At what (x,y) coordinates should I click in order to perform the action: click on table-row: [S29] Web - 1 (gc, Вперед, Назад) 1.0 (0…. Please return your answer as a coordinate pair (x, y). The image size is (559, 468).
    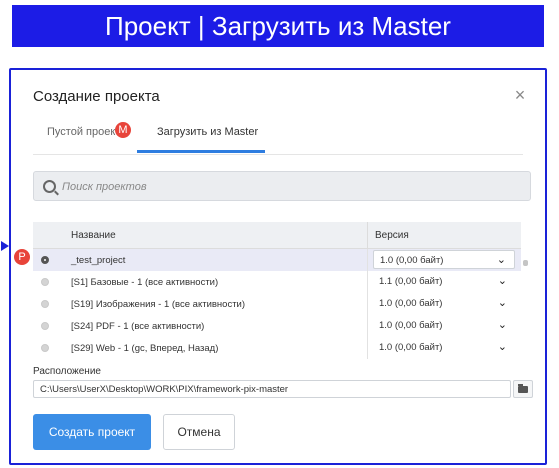
    Looking at the image, I should click on (277, 348).